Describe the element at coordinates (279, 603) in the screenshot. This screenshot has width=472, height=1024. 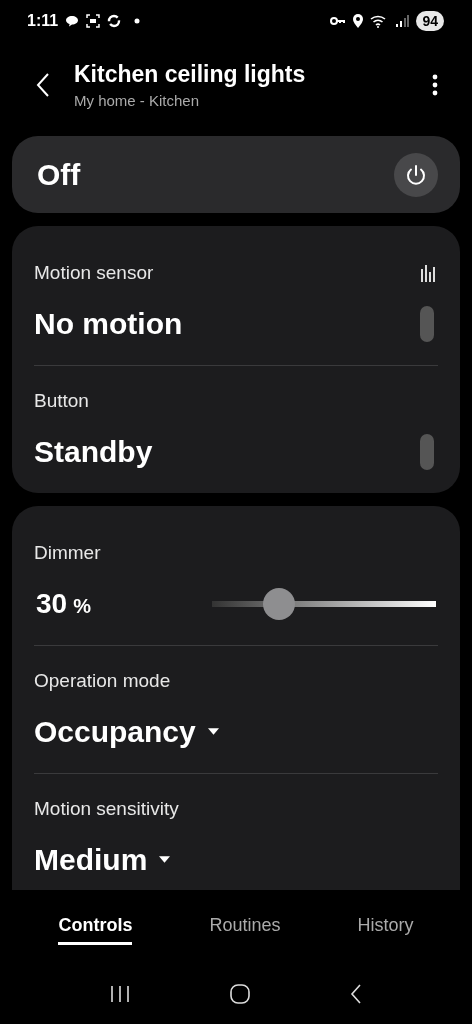
I see `slider-thumb` at that location.